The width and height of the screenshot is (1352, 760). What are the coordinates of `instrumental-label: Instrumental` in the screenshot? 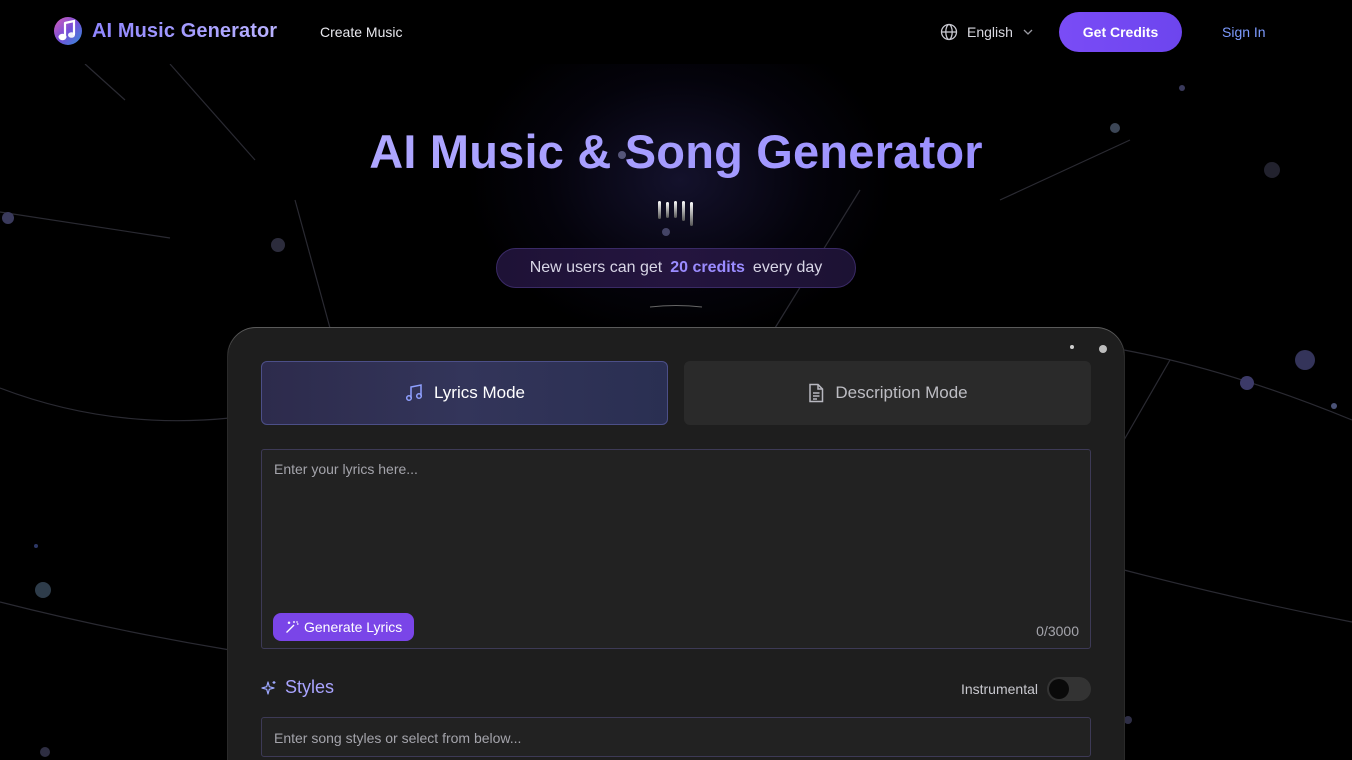 It's located at (999, 689).